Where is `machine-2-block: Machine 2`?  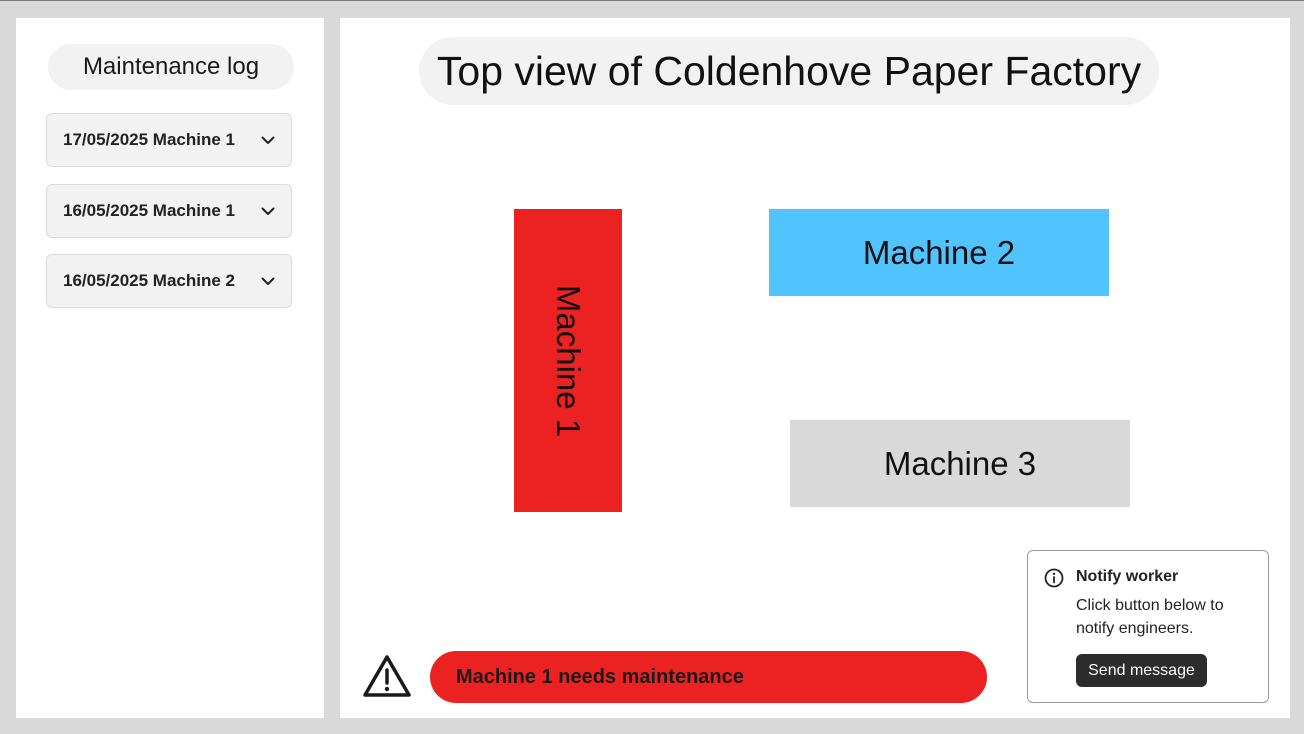 machine-2-block: Machine 2 is located at coordinates (939, 252).